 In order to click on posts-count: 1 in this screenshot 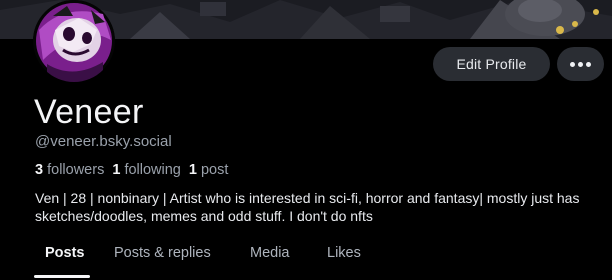, I will do `click(192, 170)`.